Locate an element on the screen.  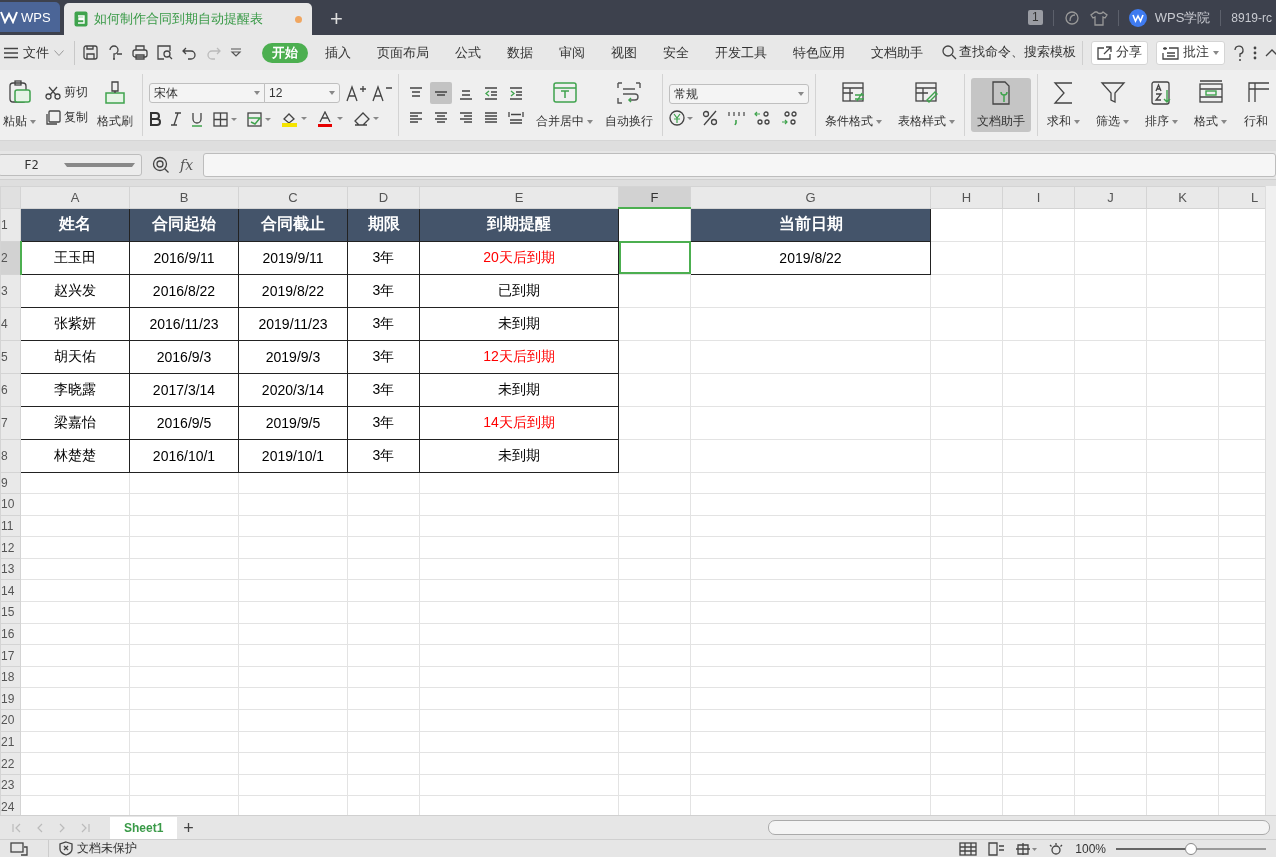
ribbon-tab: 视图 is located at coordinates (624, 52).